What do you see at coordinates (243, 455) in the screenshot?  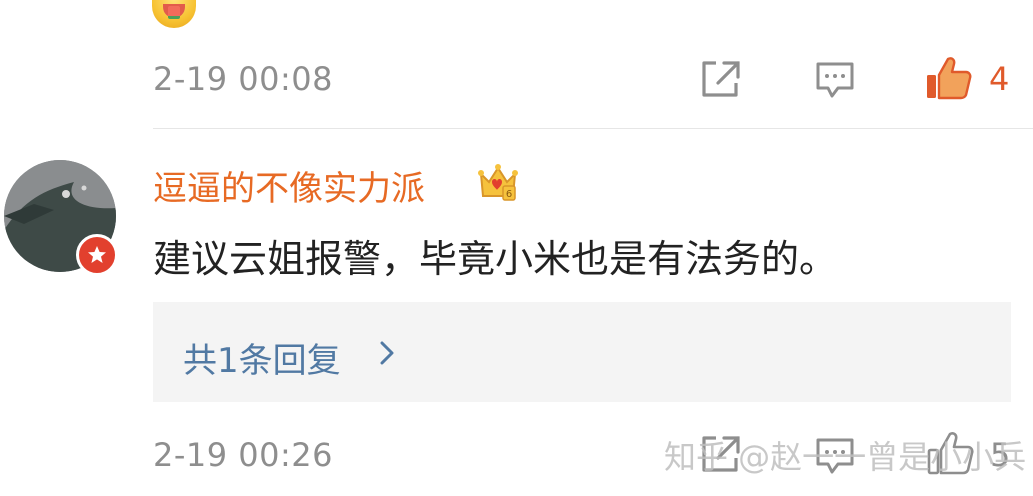 I see `comment-timestamp: 2-19 00:26` at bounding box center [243, 455].